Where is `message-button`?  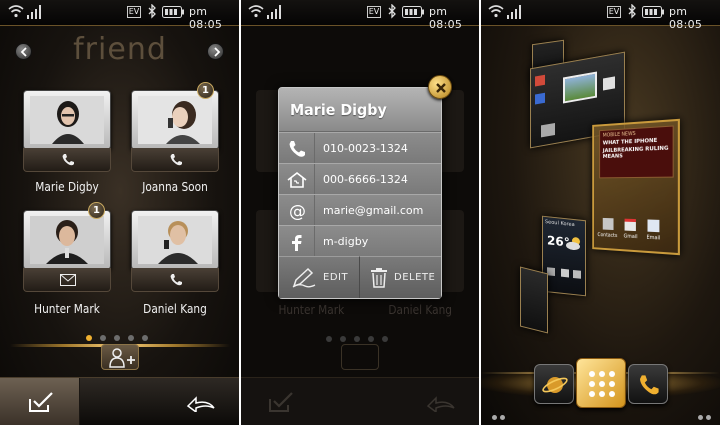
message-button is located at coordinates (67, 280).